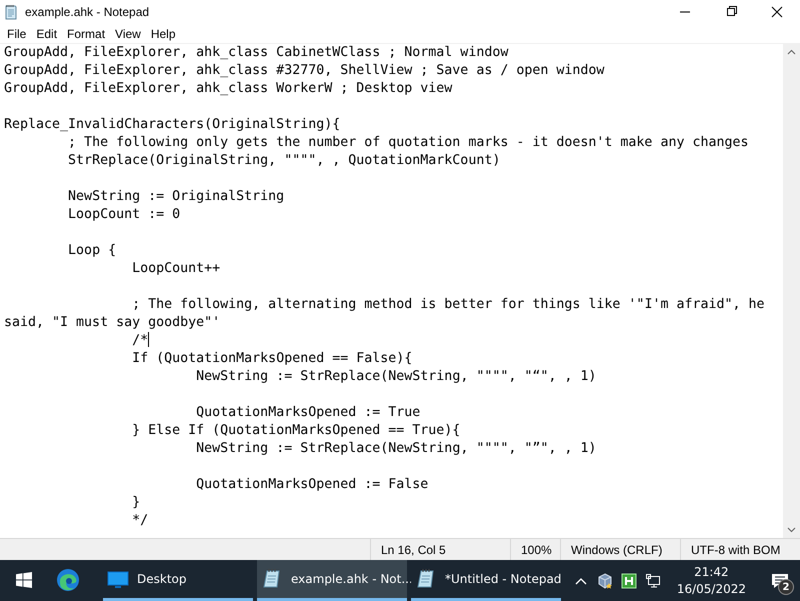  Describe the element at coordinates (86, 33) in the screenshot. I see `menu-item: Format` at that location.